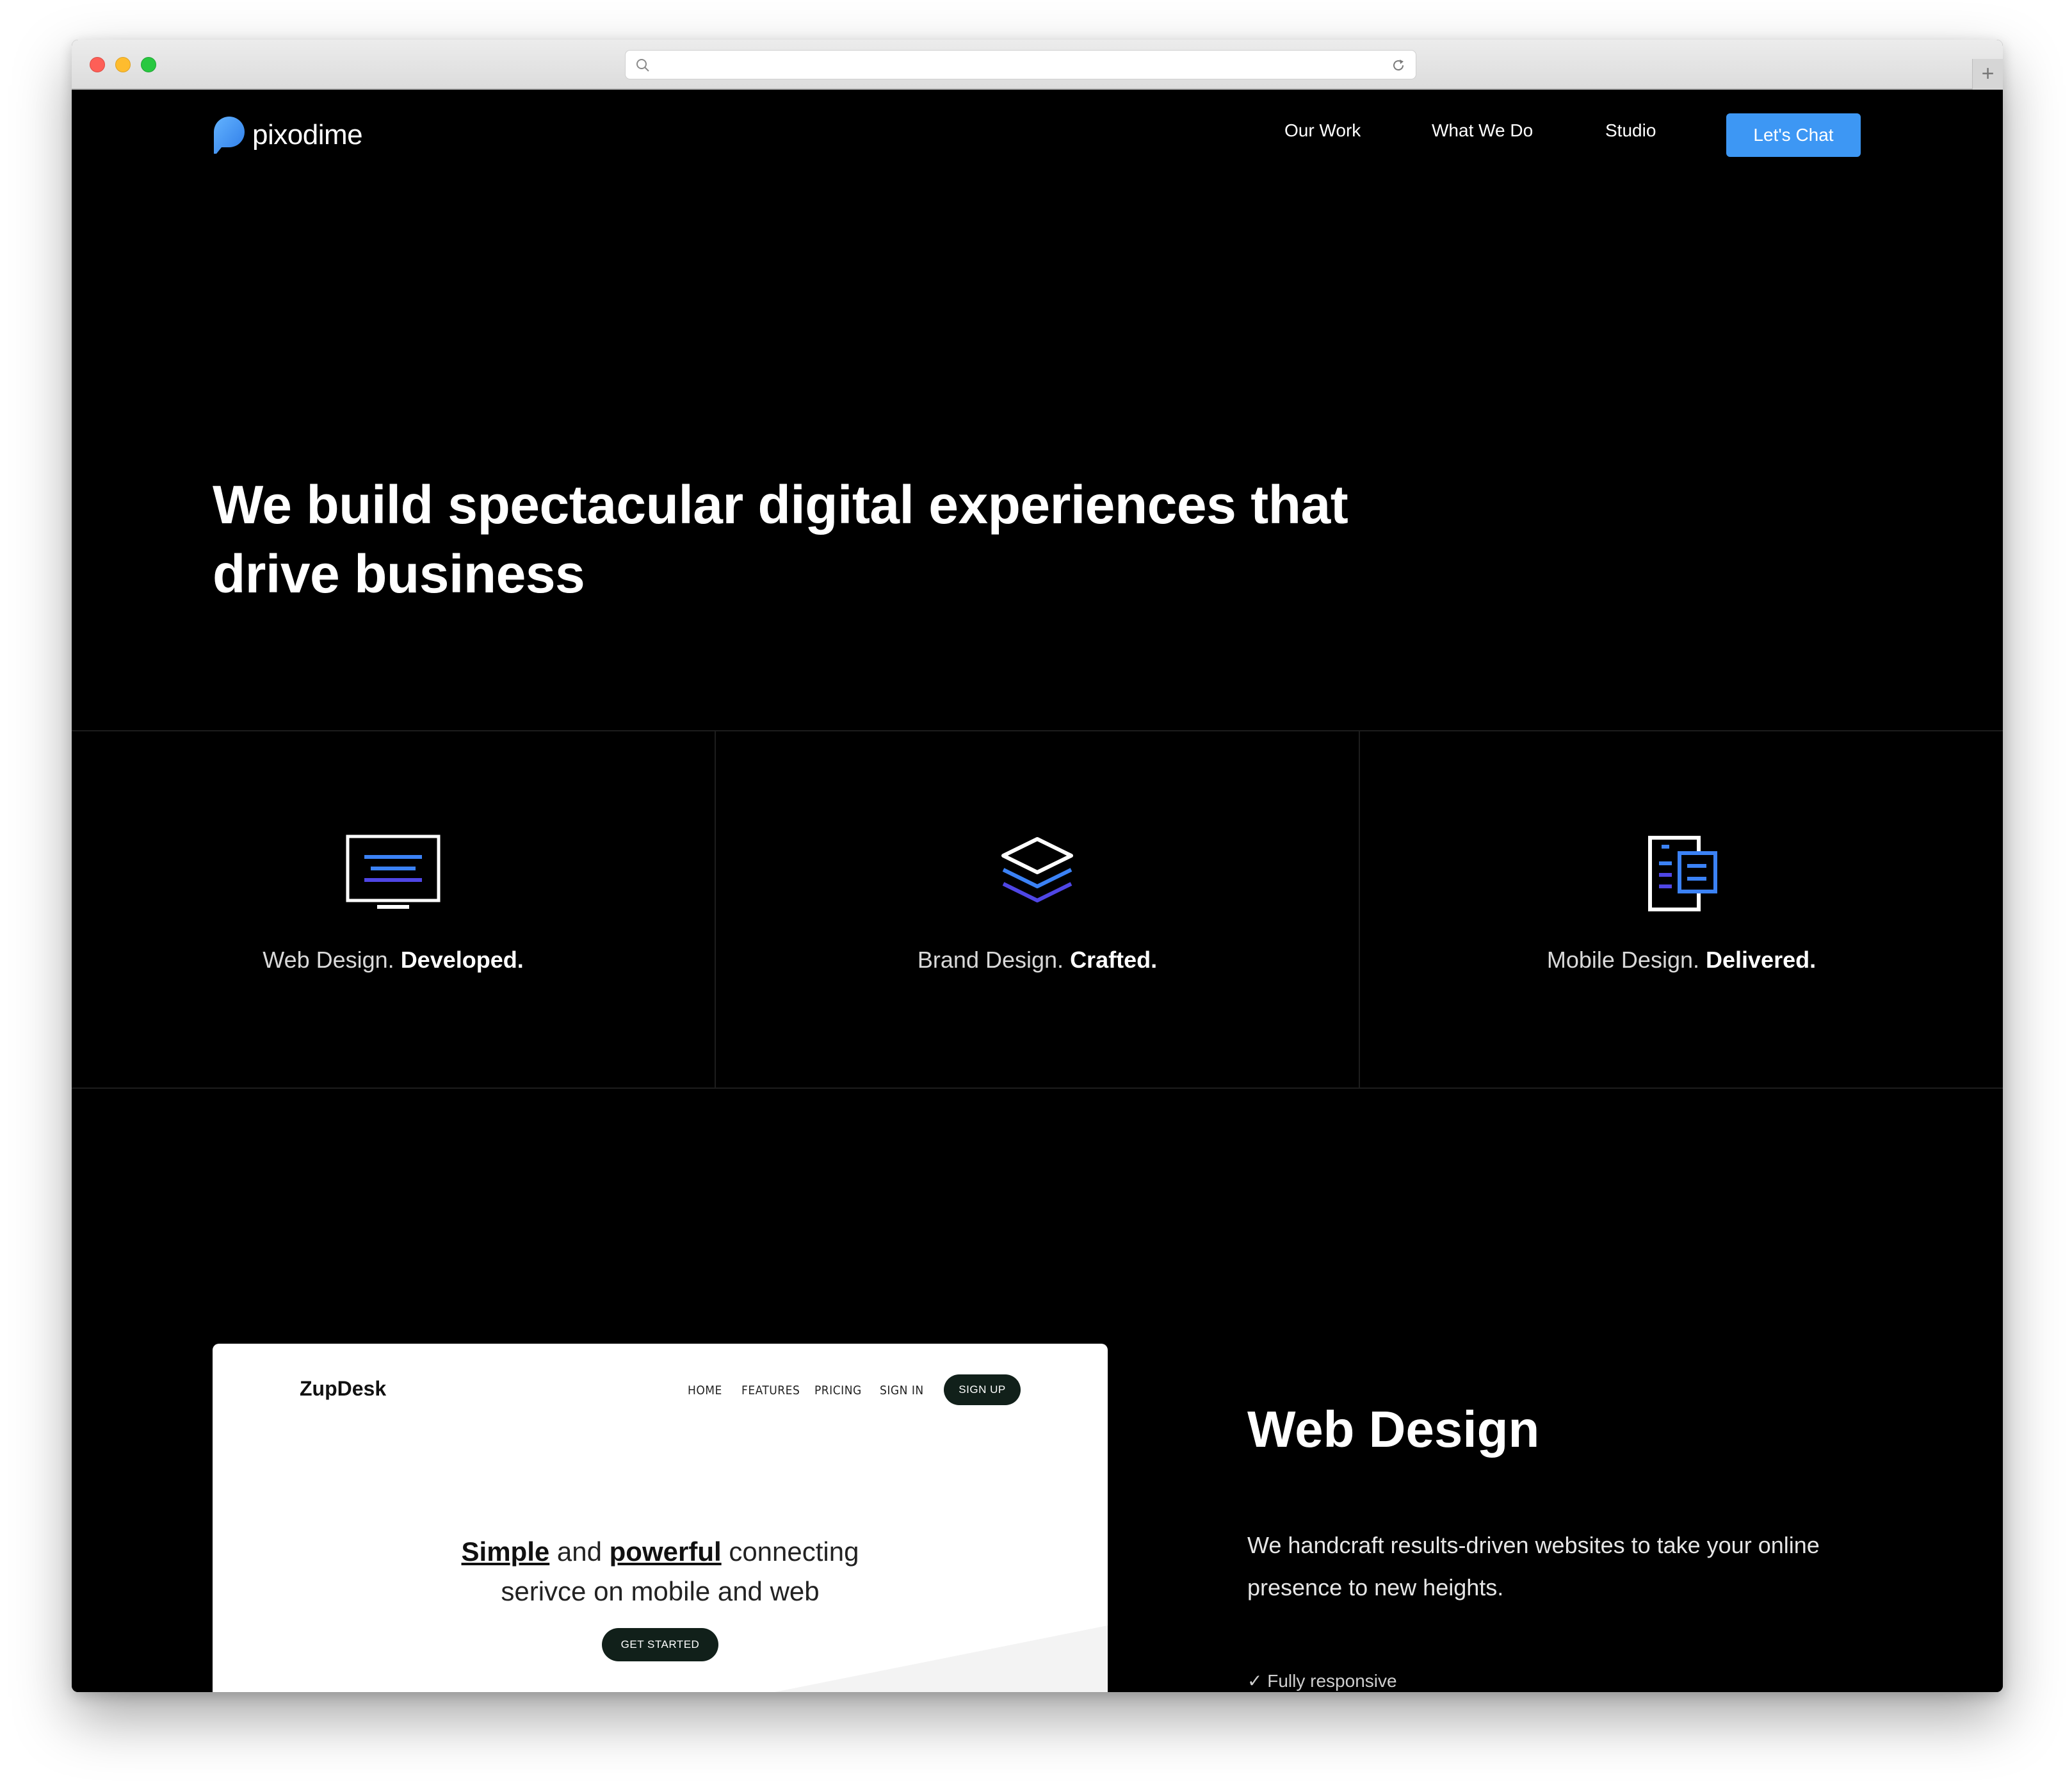 The width and height of the screenshot is (2072, 1792). Describe the element at coordinates (916, 1658) in the screenshot. I see `mockup-background-shape` at that location.